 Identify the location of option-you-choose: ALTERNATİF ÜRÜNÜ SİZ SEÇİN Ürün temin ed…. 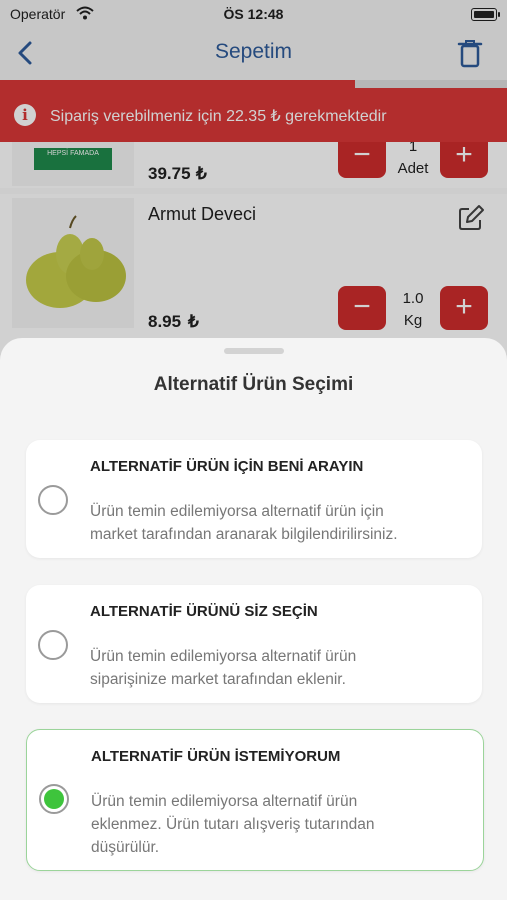
(254, 644).